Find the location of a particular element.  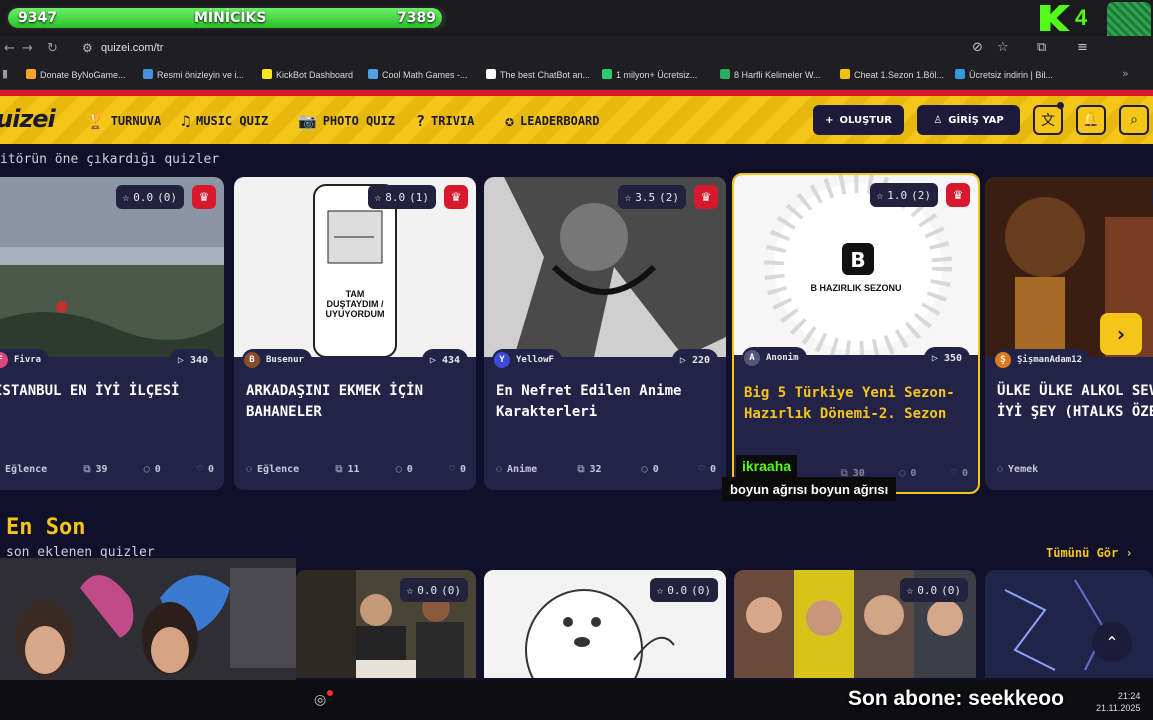

login-button: ♙ GİRİŞ YAP is located at coordinates (968, 120).